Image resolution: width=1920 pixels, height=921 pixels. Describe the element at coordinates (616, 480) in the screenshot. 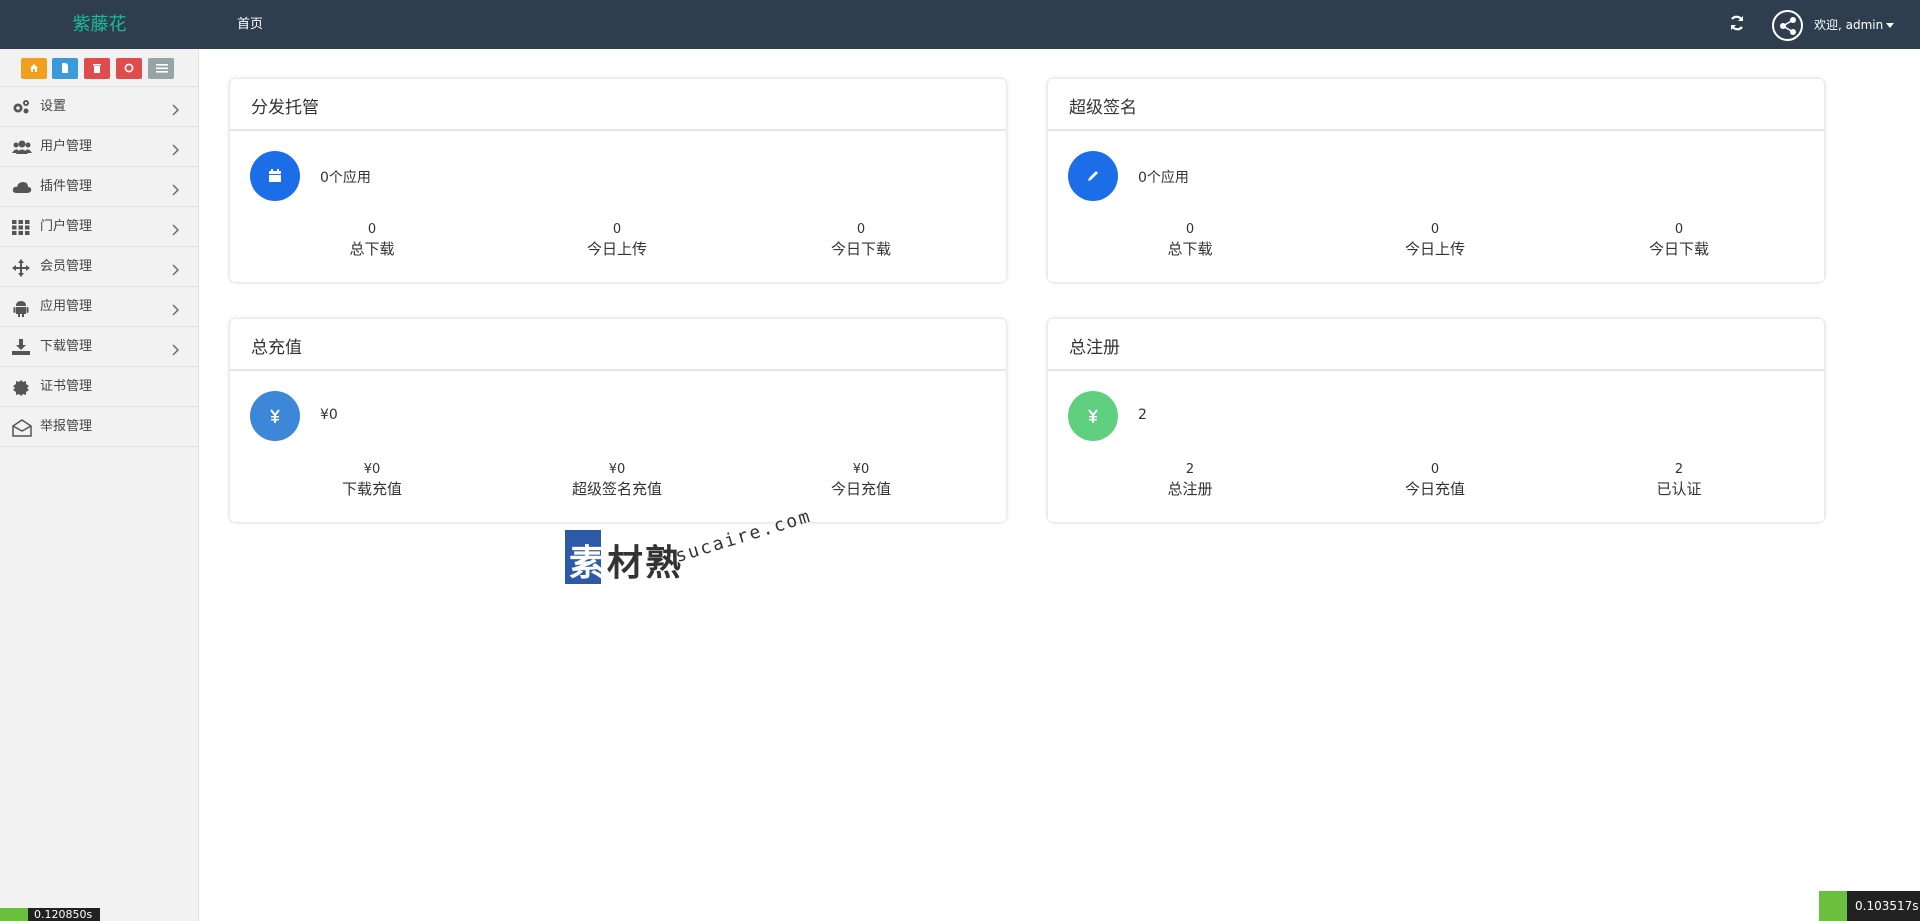

I see `stat-super-sign-recharge: ¥0 超级签名充值` at that location.